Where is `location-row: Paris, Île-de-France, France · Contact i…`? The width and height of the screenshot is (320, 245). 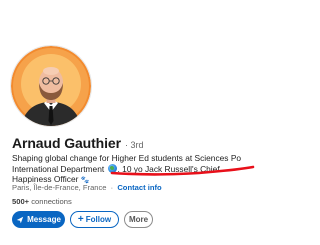 location-row: Paris, Île-de-France, France · Contact i… is located at coordinates (87, 187).